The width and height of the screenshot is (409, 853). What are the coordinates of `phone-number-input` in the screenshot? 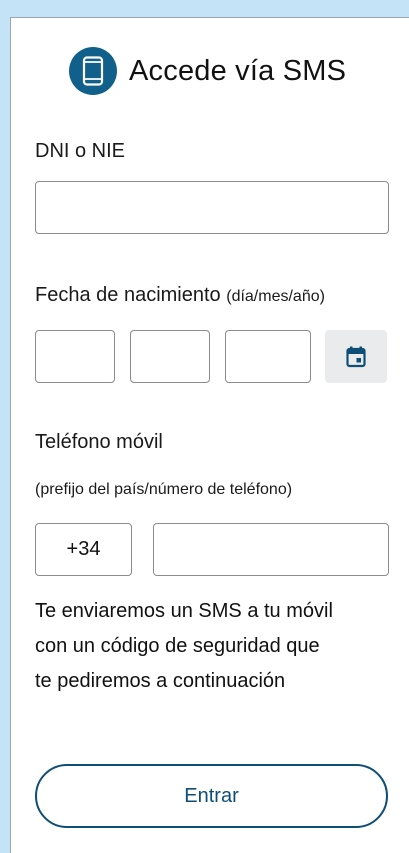 It's located at (271, 549).